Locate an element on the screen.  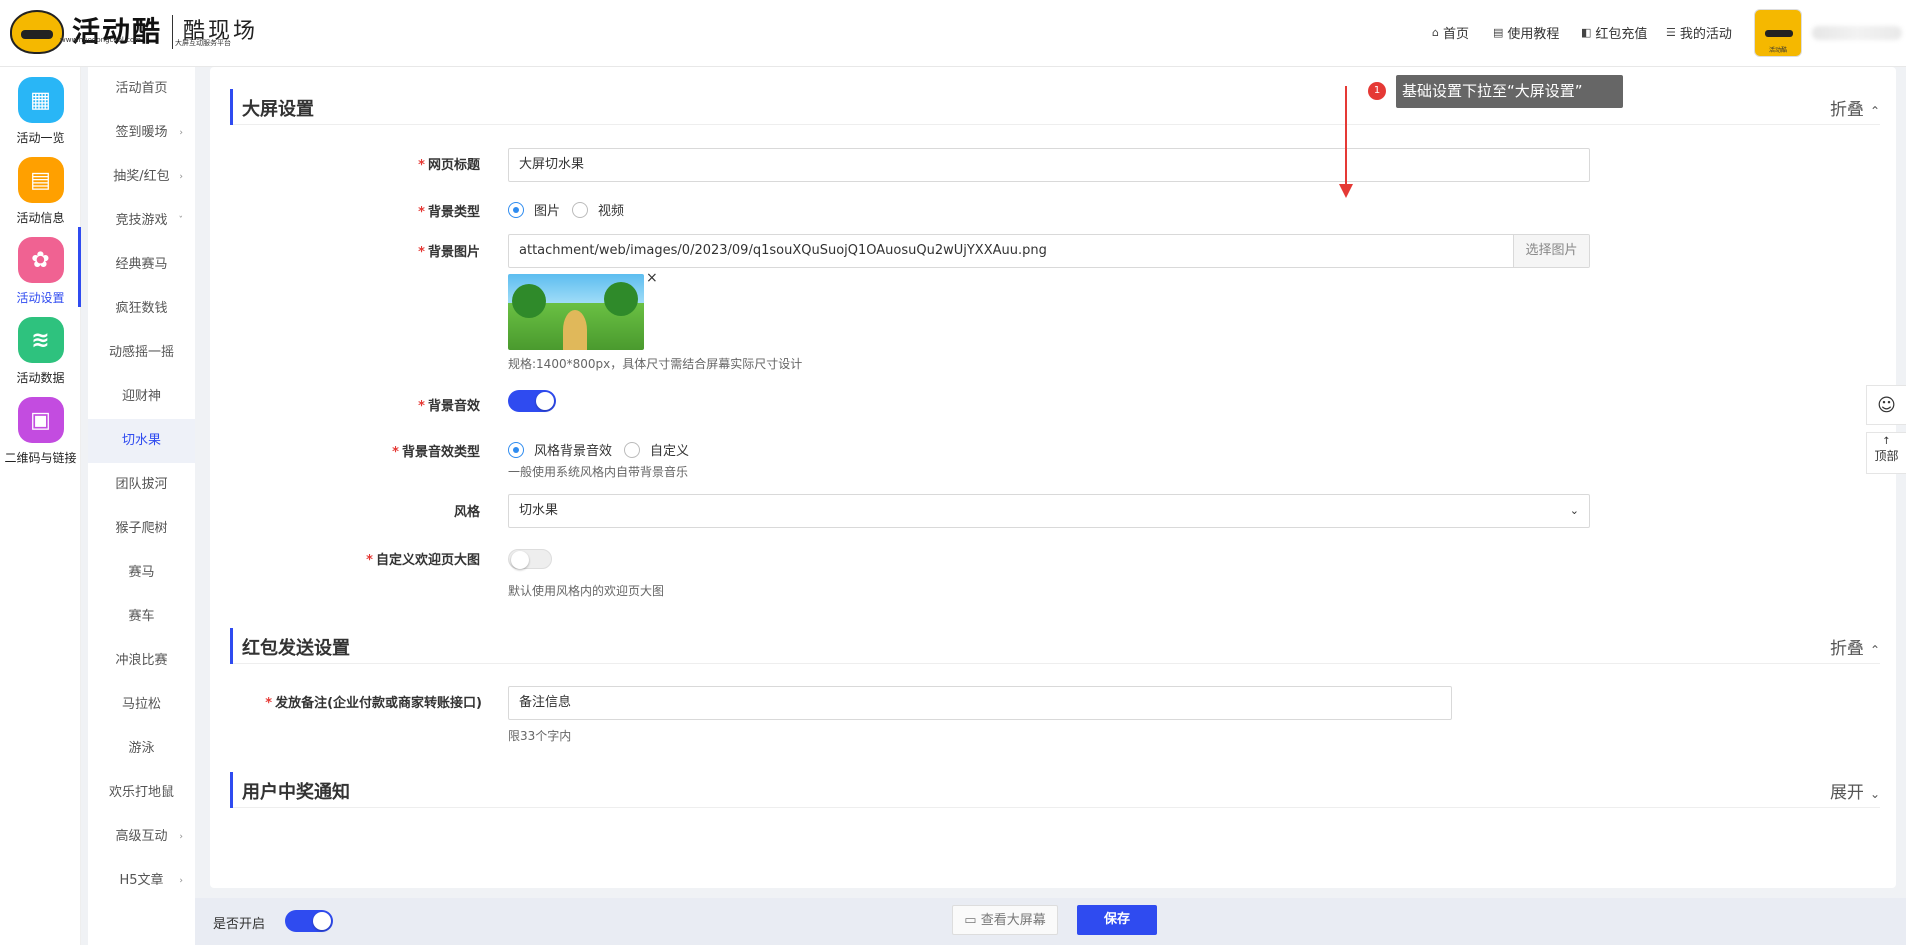
bg-sound-type-hint: 一般使用系统风格内自带背景音乐 is located at coordinates (598, 472).